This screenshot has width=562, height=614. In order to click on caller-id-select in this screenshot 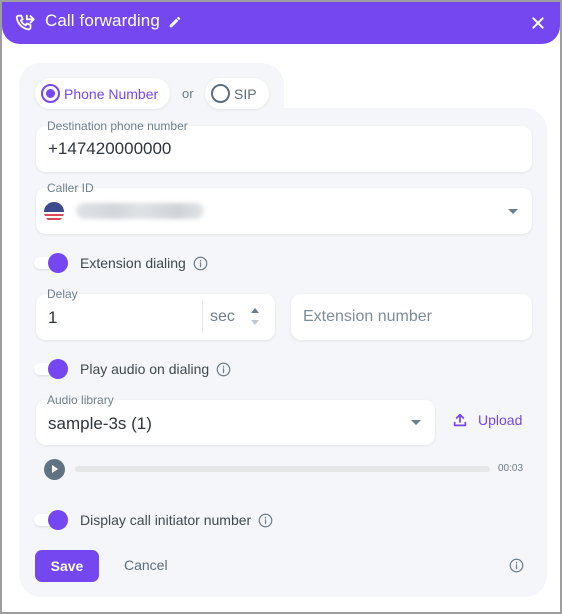, I will do `click(284, 211)`.